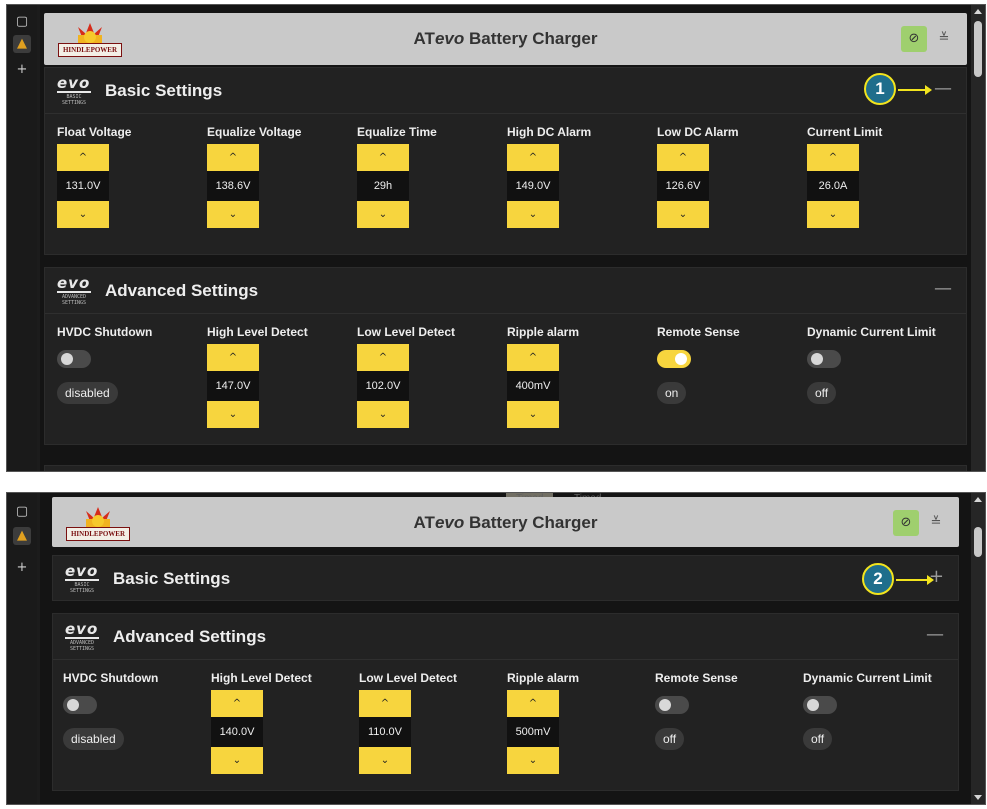  What do you see at coordinates (385, 732) in the screenshot?
I see `low-level-detect-stepper: ^ 110.0V ⌄` at bounding box center [385, 732].